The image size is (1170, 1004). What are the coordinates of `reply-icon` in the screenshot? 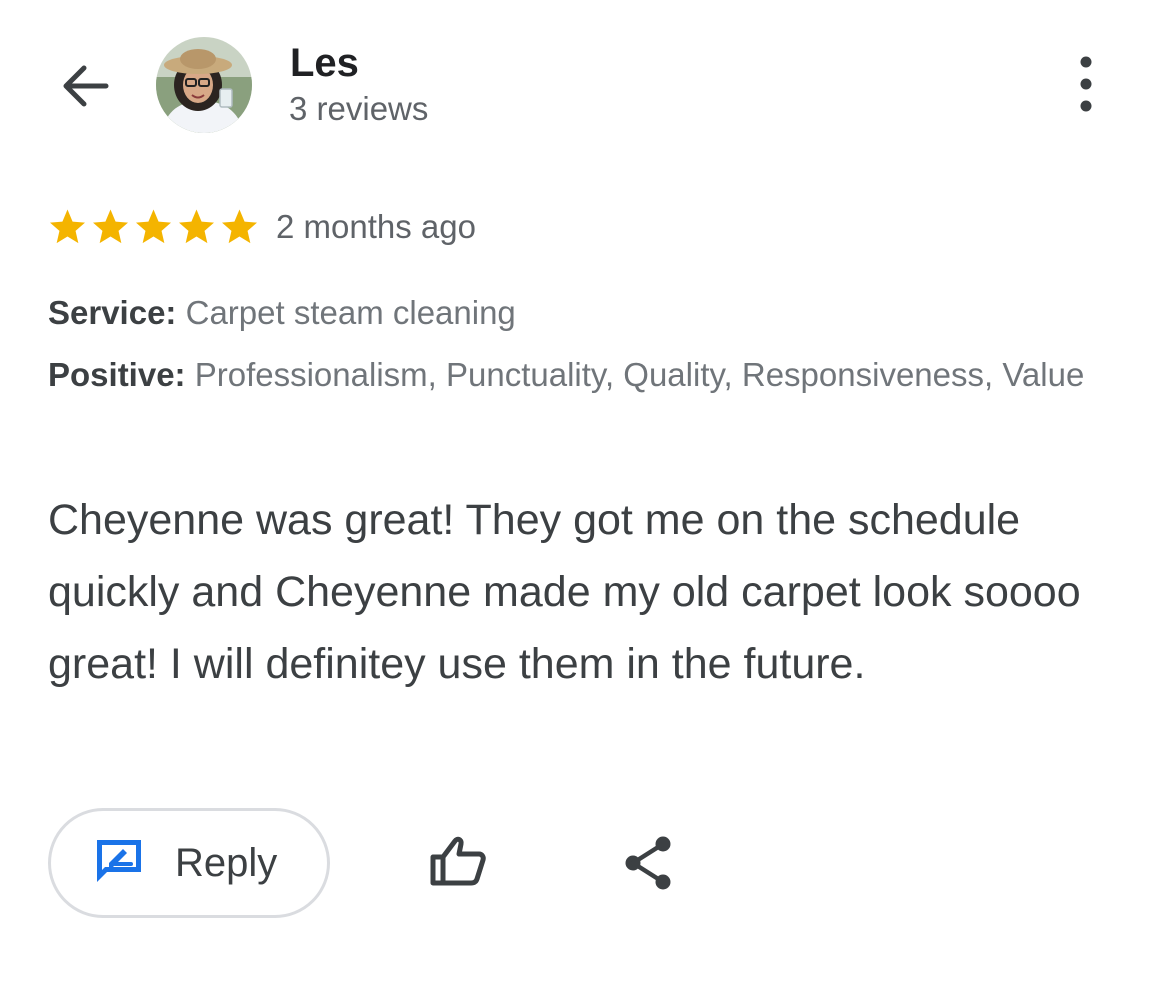 It's located at (119, 863).